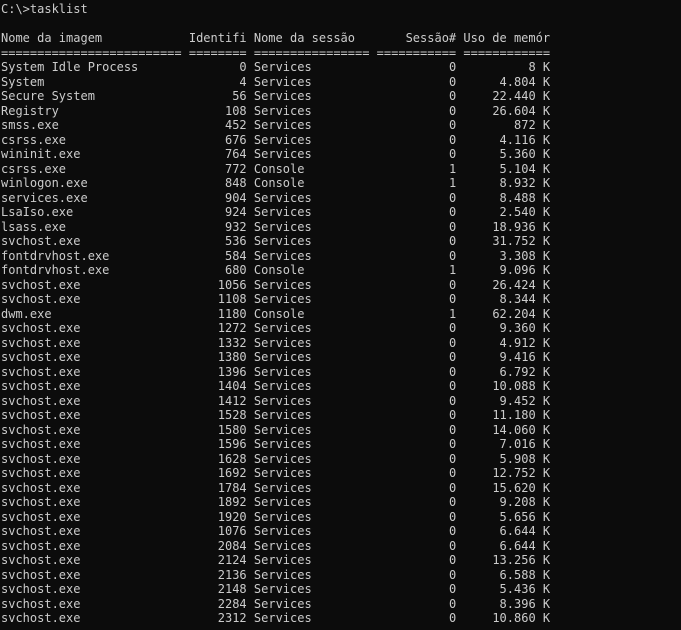 The width and height of the screenshot is (681, 630). Describe the element at coordinates (507, 502) in the screenshot. I see `process-memory-usage: 9.208 K` at that location.